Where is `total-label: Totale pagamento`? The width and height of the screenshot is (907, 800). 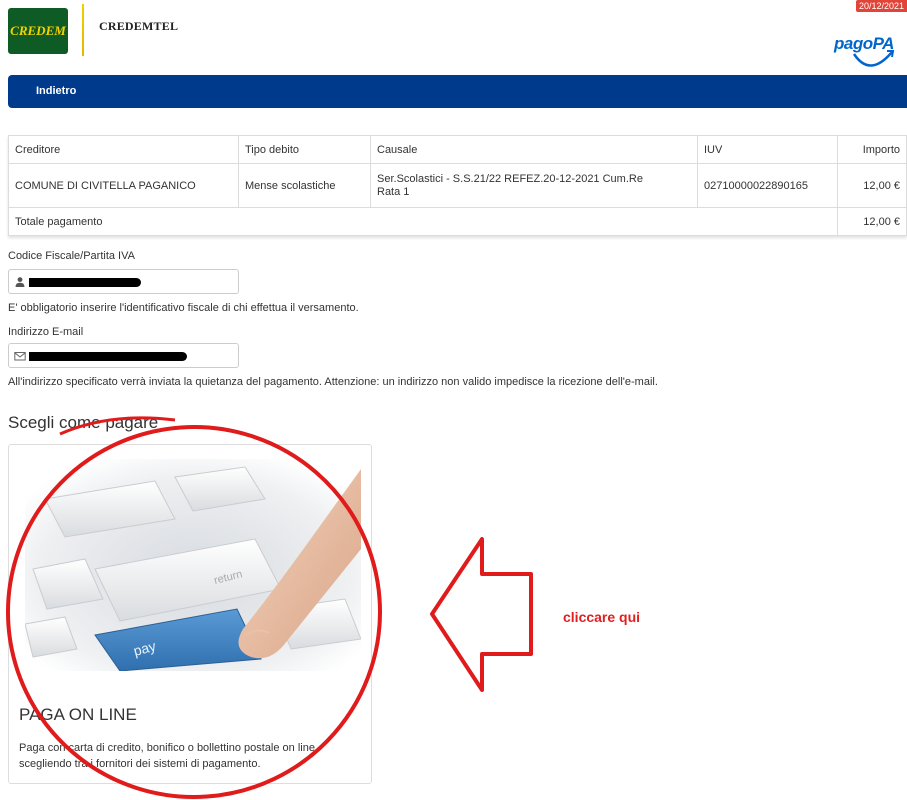
total-label: Totale pagamento is located at coordinates (423, 221).